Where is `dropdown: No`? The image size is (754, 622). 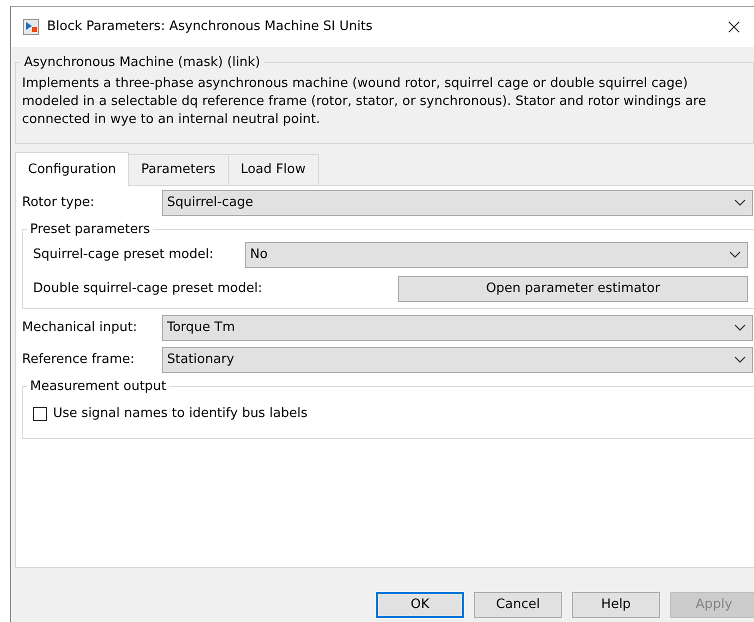
dropdown: No is located at coordinates (496, 255).